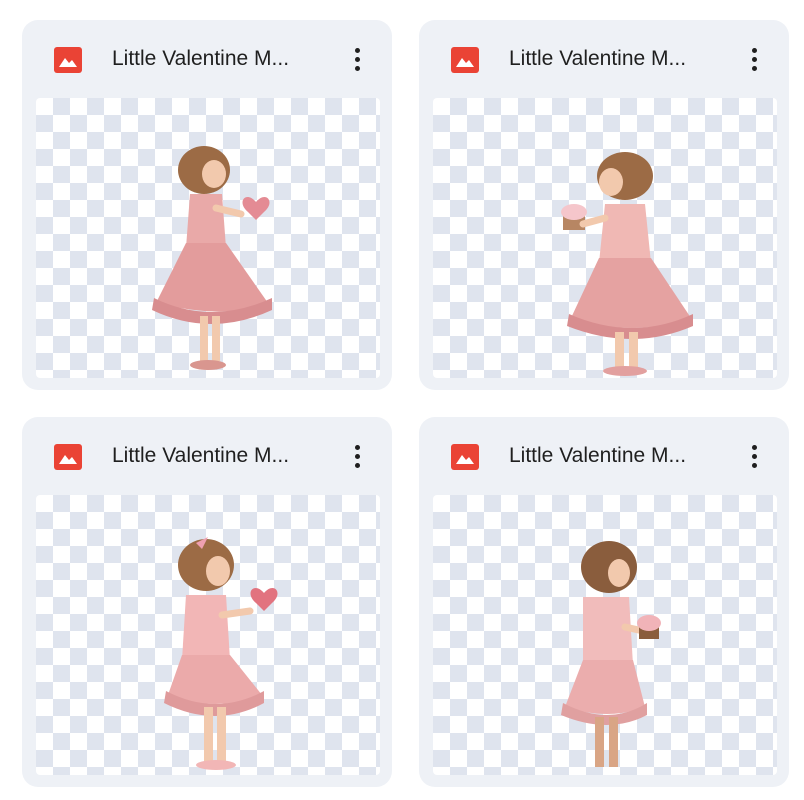 The width and height of the screenshot is (804, 800). What do you see at coordinates (627, 264) in the screenshot?
I see `girl-holding-cupcake-image` at bounding box center [627, 264].